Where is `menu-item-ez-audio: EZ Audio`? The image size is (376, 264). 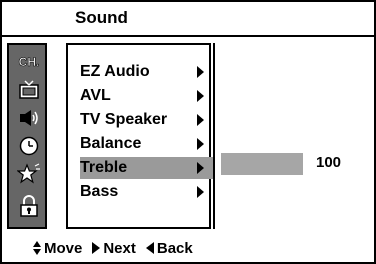
menu-item-ez-audio: EZ Audio is located at coordinates (144, 72).